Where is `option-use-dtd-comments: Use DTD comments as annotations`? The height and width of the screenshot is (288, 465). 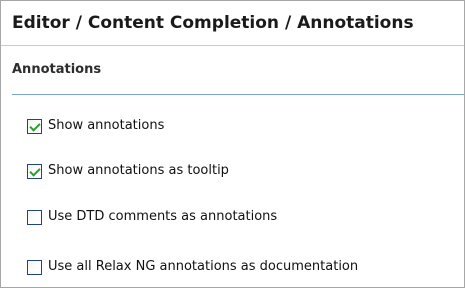
option-use-dtd-comments: Use DTD comments as annotations is located at coordinates (152, 217).